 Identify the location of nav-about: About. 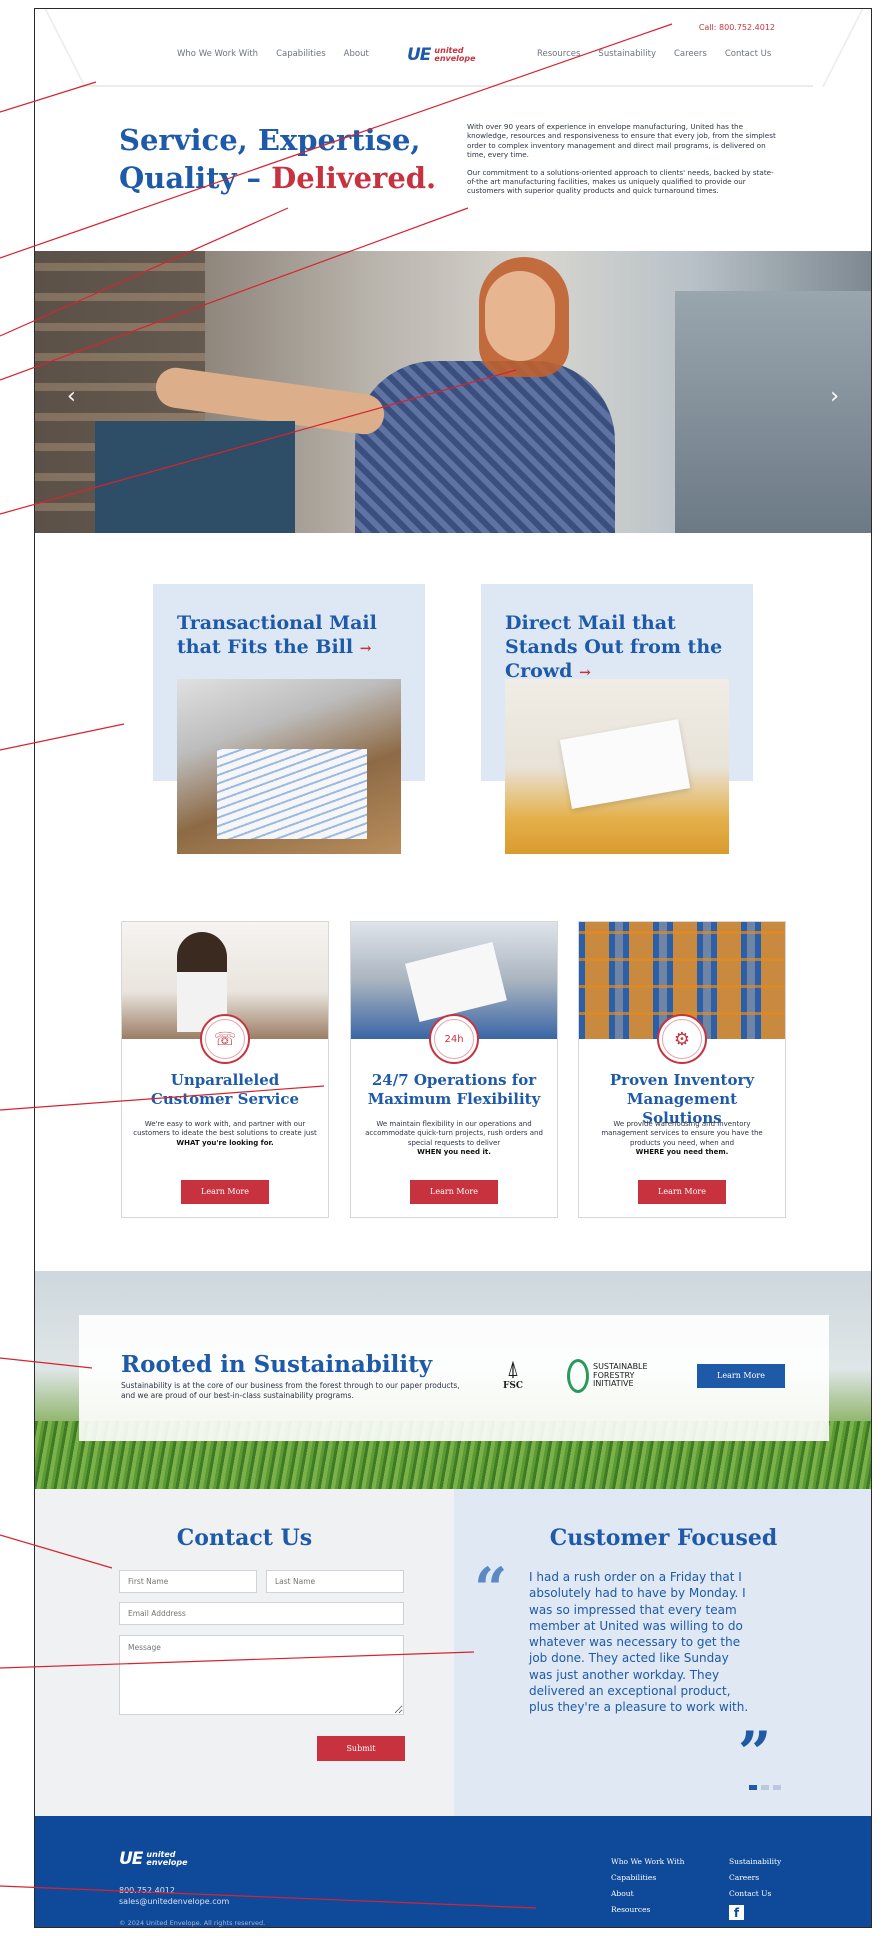
(356, 54).